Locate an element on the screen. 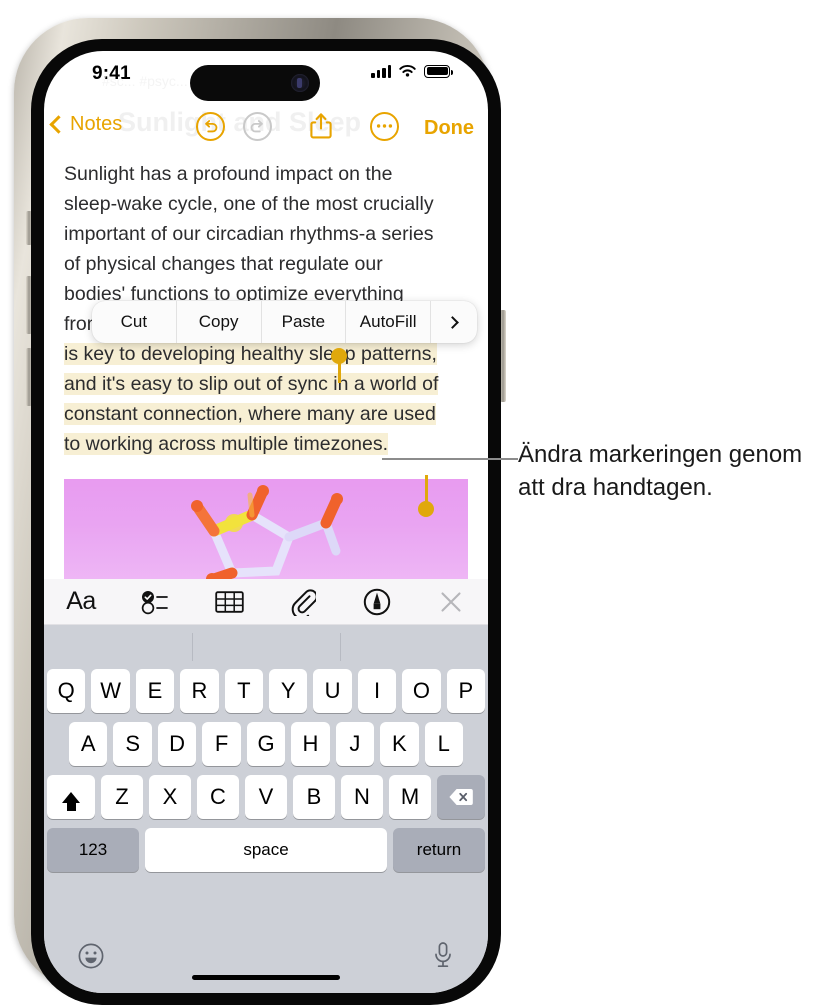 Image resolution: width=822 pixels, height=1008 pixels. key-l: L is located at coordinates (443, 744).